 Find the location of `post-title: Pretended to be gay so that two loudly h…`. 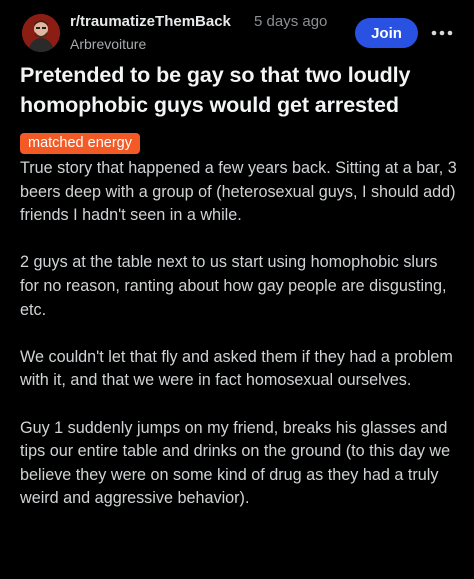

post-title: Pretended to be gay so that two loudly h… is located at coordinates (240, 90).